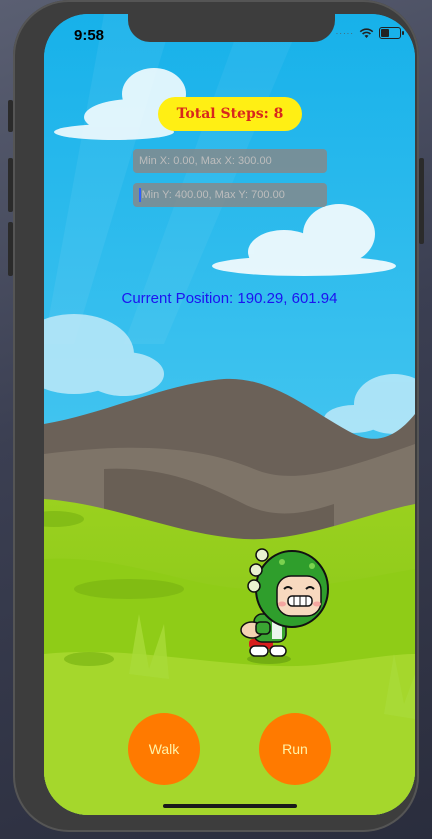 Image resolution: width=432 pixels, height=839 pixels. Describe the element at coordinates (213, 195) in the screenshot. I see `y-range-placeholder: Min Y: 400.00, Max Y: 700.00` at that location.